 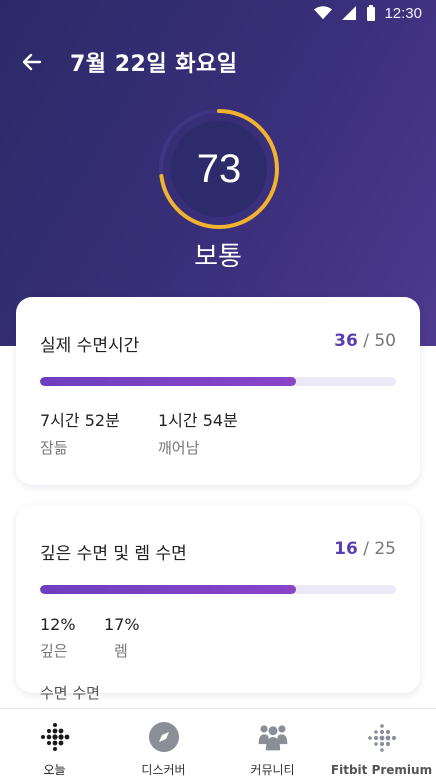 What do you see at coordinates (381, 770) in the screenshot?
I see `nav-label: Fitbit Premium` at bounding box center [381, 770].